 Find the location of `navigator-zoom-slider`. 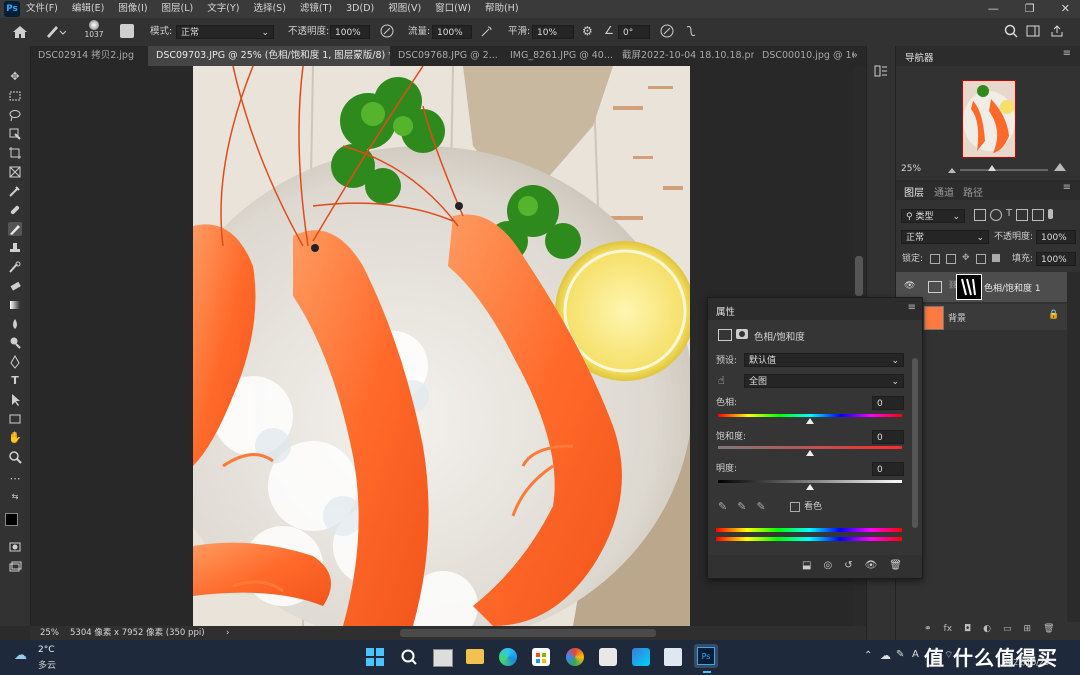

navigator-zoom-slider is located at coordinates (1004, 168).